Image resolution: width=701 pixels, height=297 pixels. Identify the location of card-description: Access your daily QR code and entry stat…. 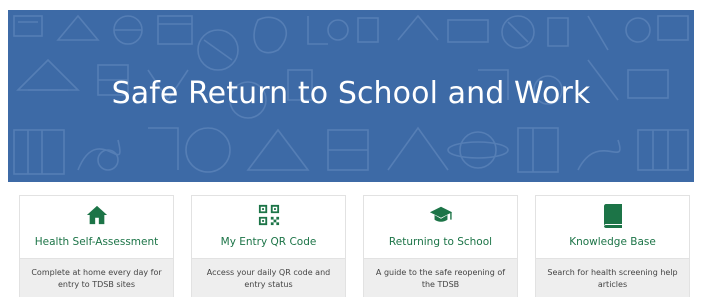
(268, 277).